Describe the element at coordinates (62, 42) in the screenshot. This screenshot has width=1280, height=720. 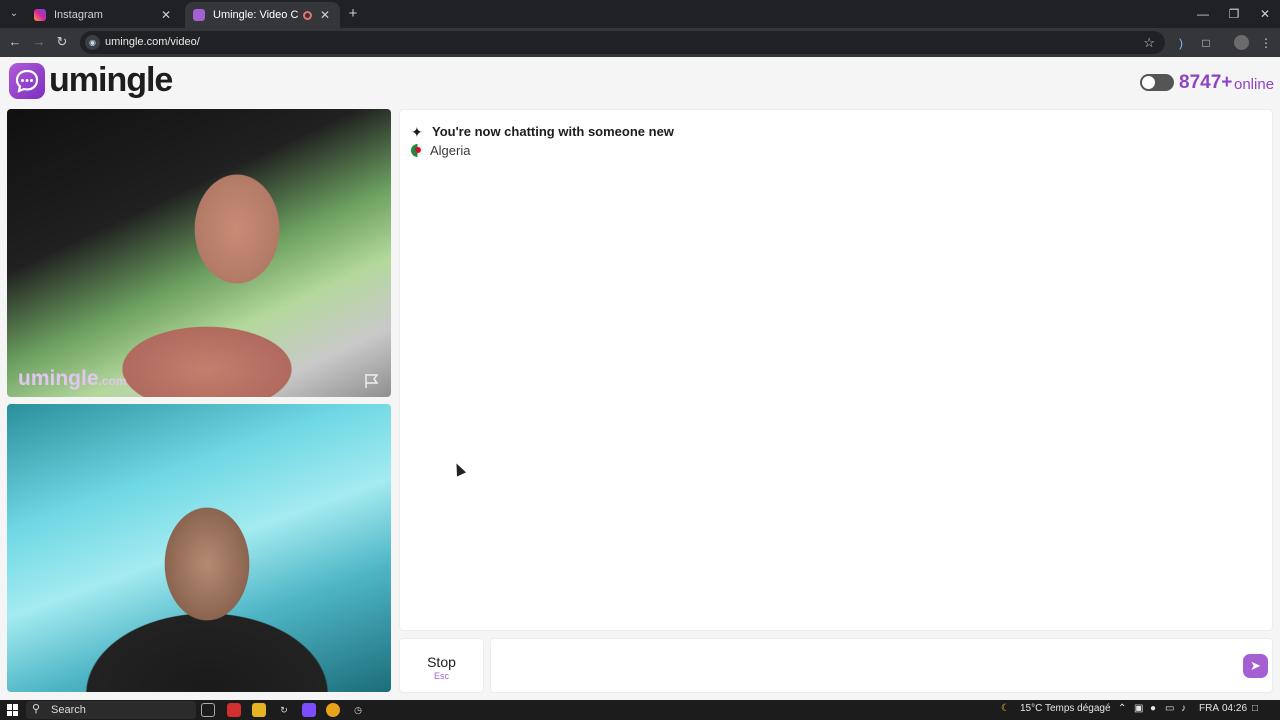
I see `reload-button: ↻` at that location.